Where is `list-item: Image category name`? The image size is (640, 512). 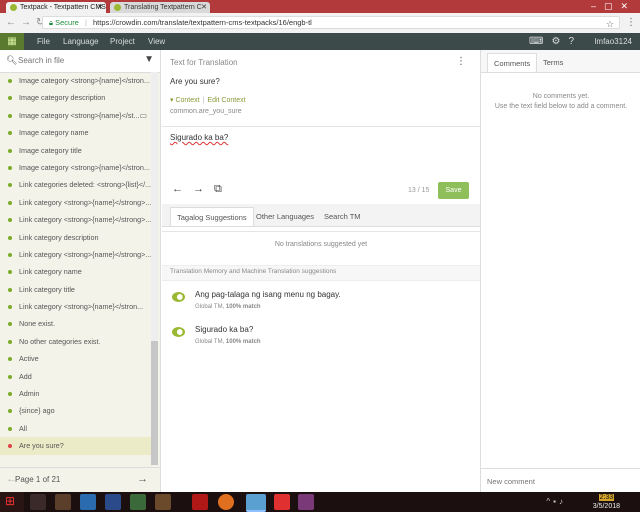
list-item: Image category name is located at coordinates (75, 132).